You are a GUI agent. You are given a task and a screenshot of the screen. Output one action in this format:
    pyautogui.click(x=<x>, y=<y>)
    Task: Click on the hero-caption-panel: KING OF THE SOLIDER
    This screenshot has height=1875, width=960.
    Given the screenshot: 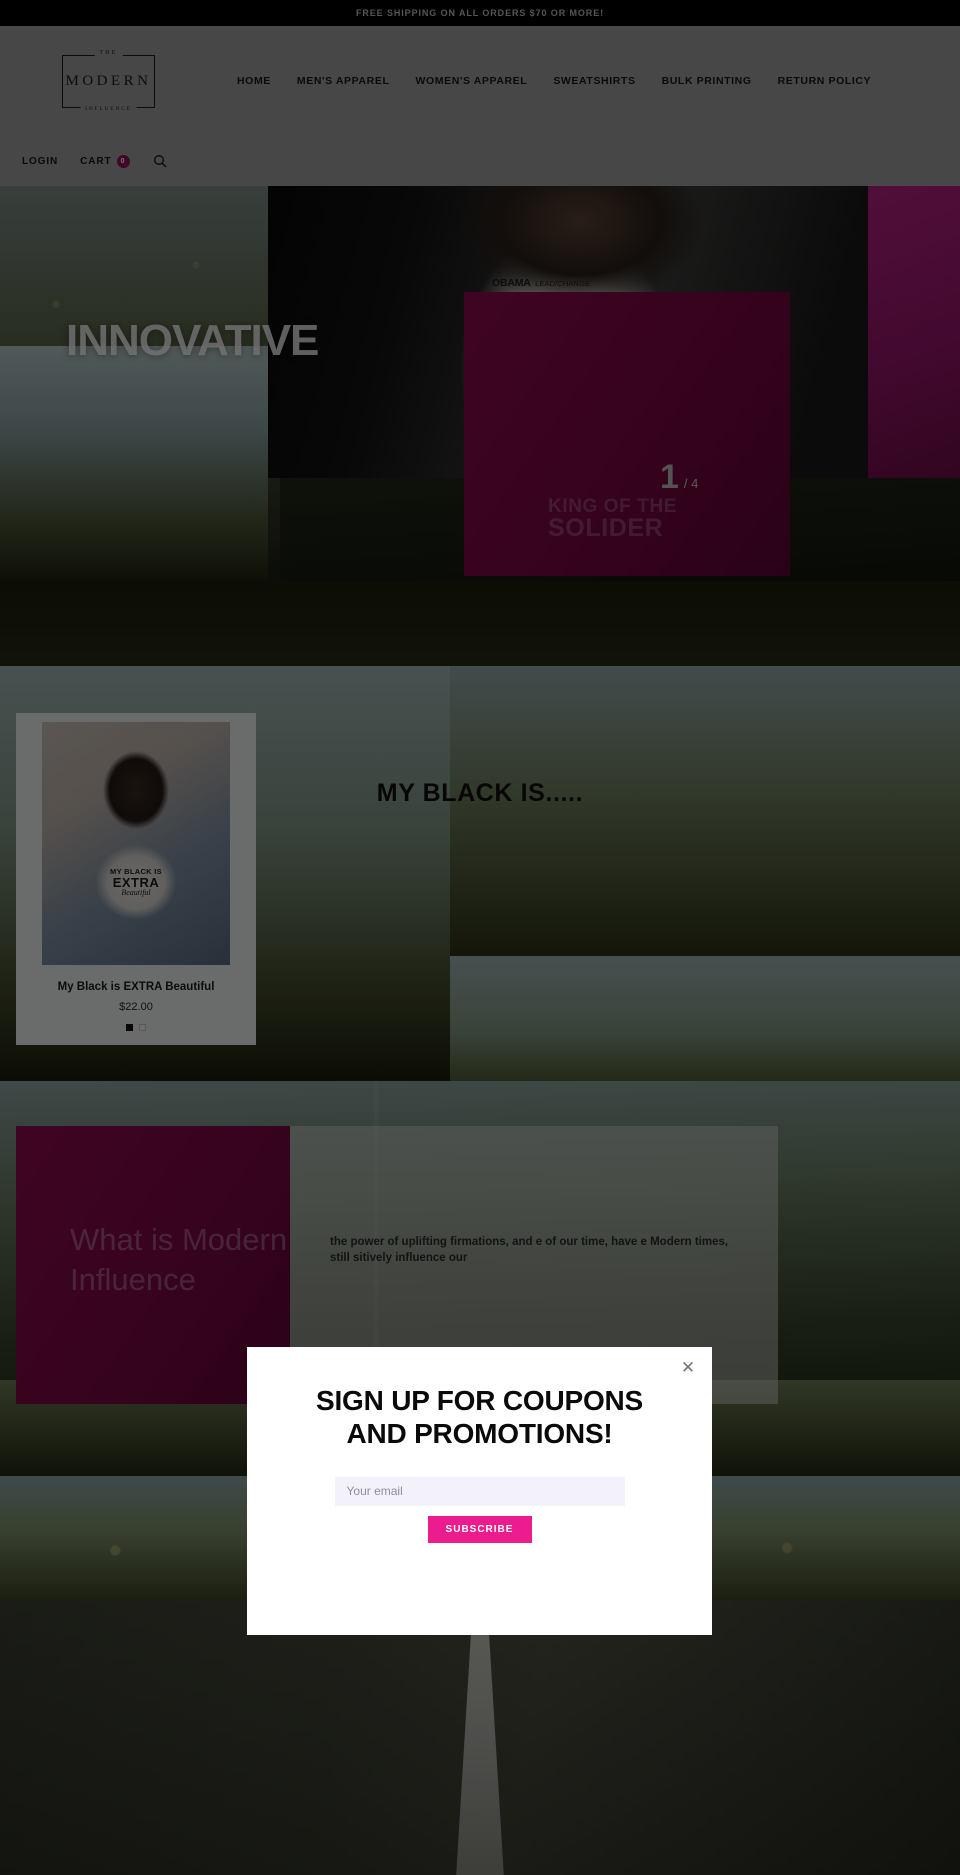 What is the action you would take?
    pyautogui.click(x=627, y=434)
    